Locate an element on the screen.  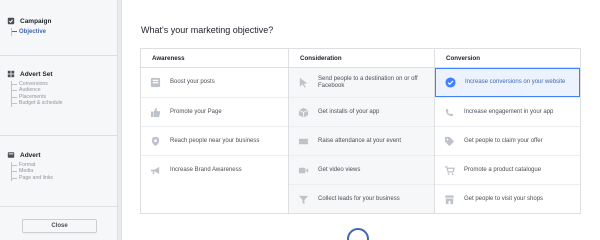
page-title: What's your marketing objective? is located at coordinates (207, 30).